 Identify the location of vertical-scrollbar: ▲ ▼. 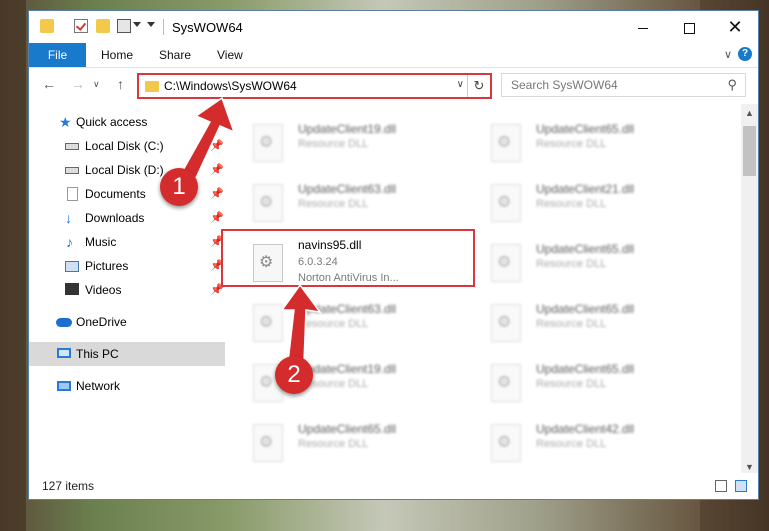
(749, 290).